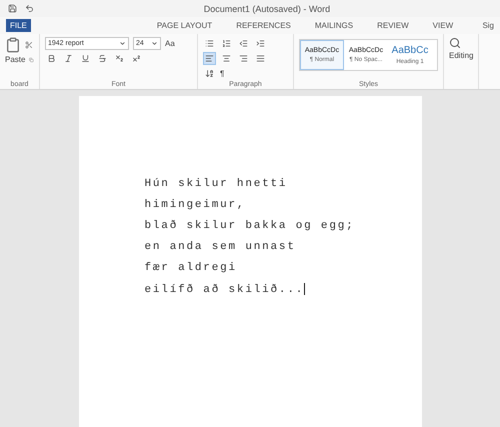 The height and width of the screenshot is (427, 500). I want to click on poem-line: en anda sem unnast, so click(220, 247).